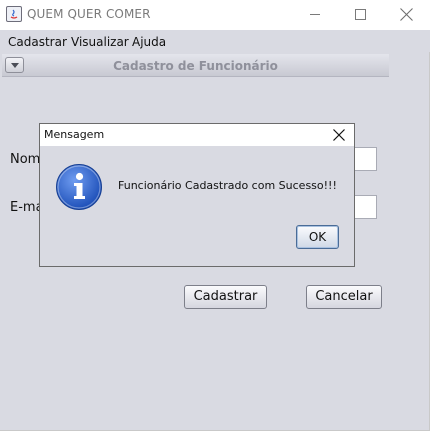  What do you see at coordinates (344, 297) in the screenshot?
I see `cancelar-button: Cancelar` at bounding box center [344, 297].